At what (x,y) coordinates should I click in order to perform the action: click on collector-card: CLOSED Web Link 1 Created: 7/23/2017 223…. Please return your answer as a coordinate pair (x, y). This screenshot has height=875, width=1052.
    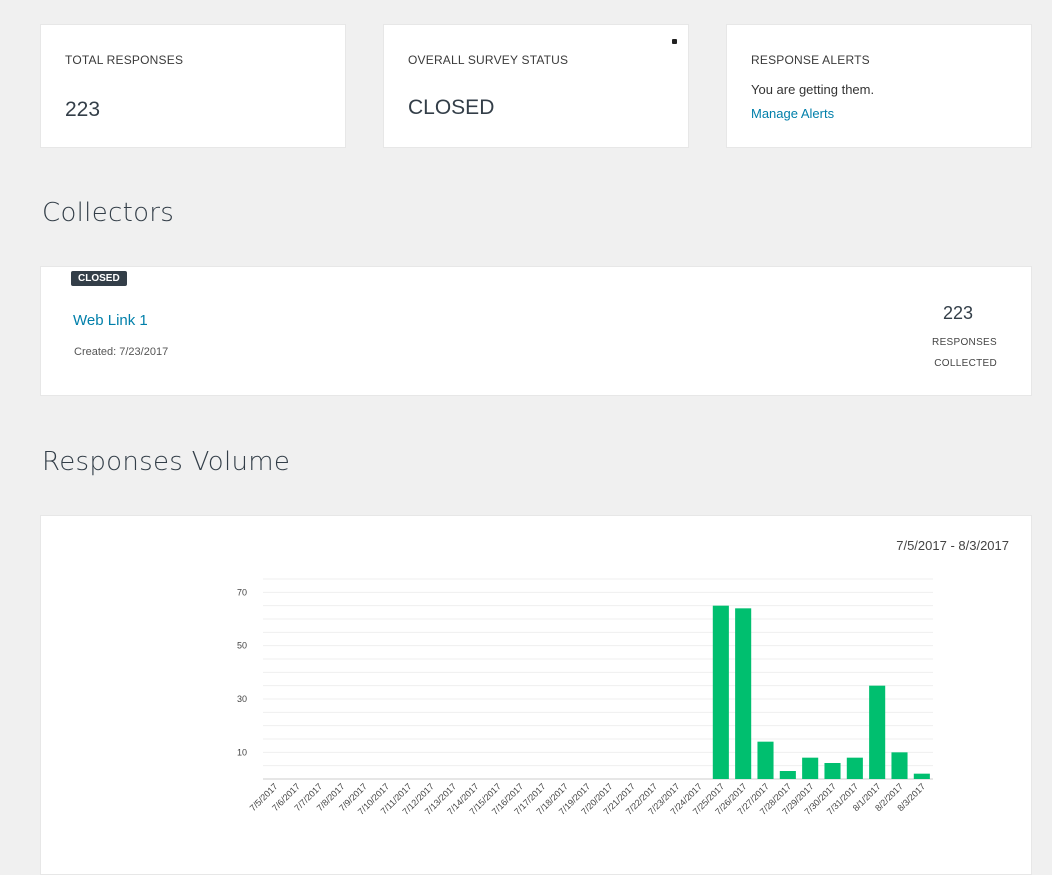
    Looking at the image, I should click on (536, 331).